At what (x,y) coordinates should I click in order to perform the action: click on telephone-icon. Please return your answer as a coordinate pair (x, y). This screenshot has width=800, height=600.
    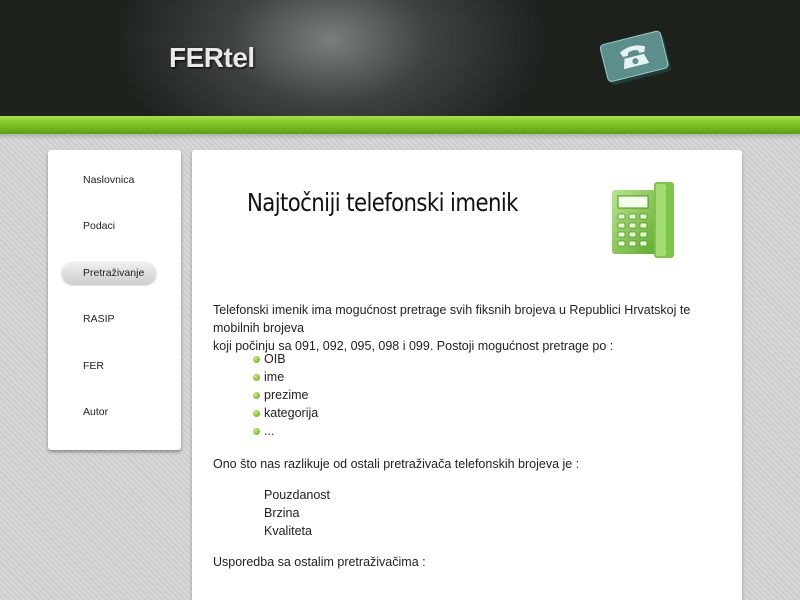
    Looking at the image, I should click on (639, 59).